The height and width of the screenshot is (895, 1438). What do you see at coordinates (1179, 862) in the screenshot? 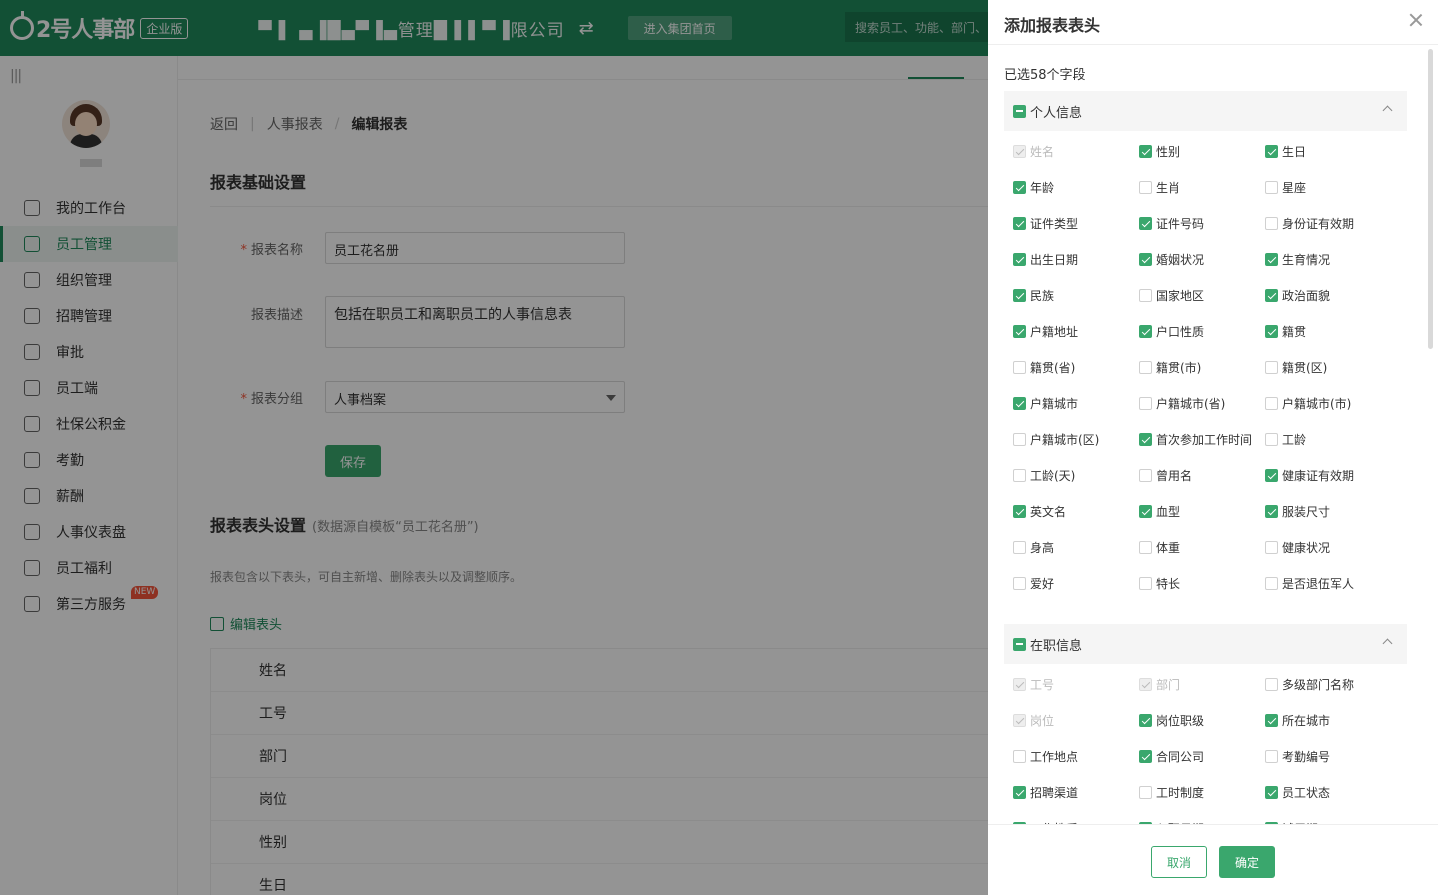
I see `cancel-button: 取消` at bounding box center [1179, 862].